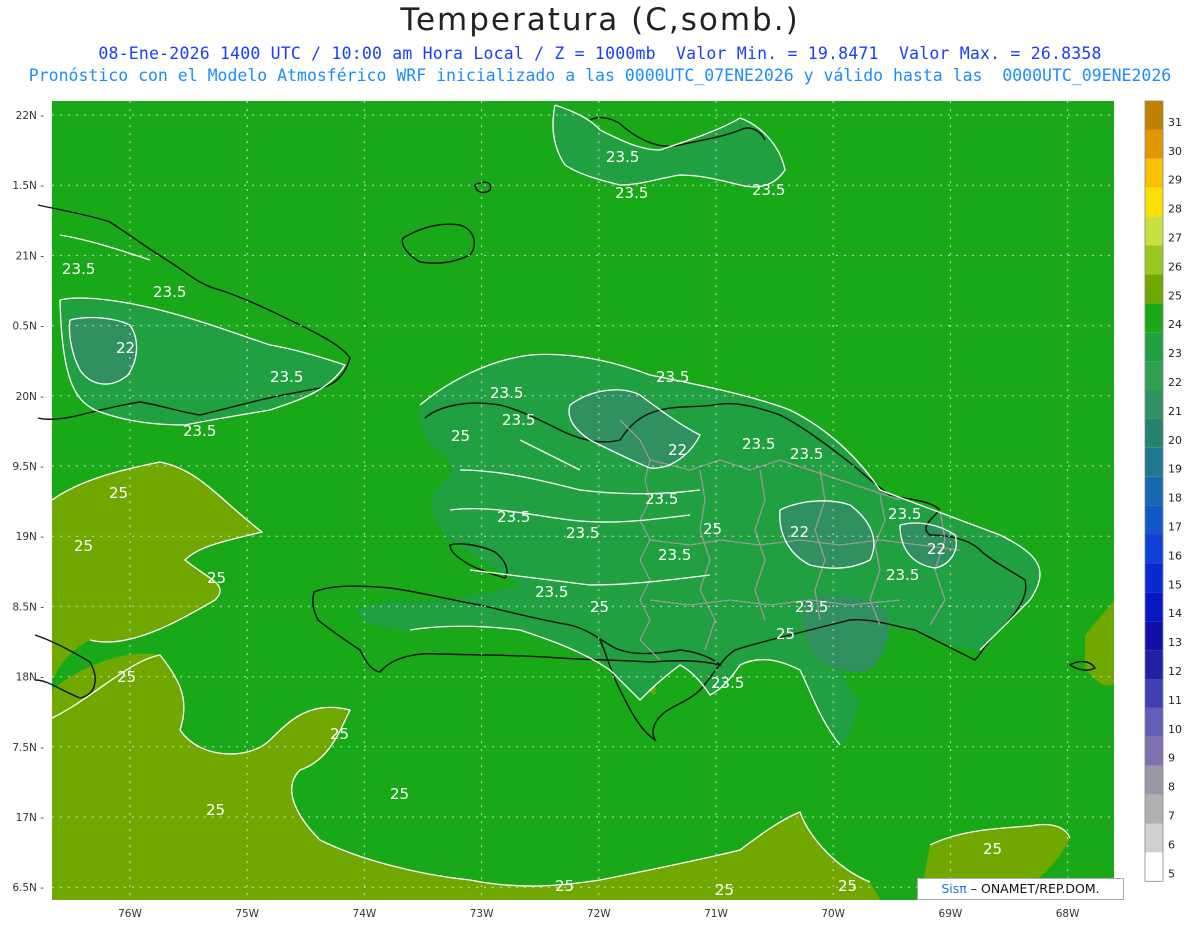 The image size is (1200, 927). I want to click on longitude-labels: 76W 75W 74W 73W 72W 71W 70W 69W 68W, so click(599, 914).